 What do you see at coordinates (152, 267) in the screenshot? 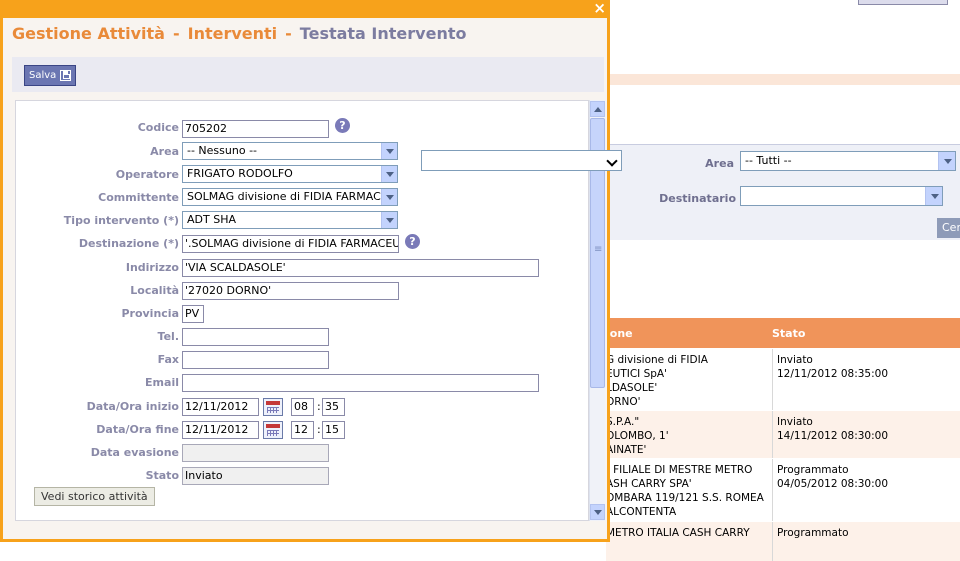
I see `indirizzo-label: Indirizzo` at bounding box center [152, 267].